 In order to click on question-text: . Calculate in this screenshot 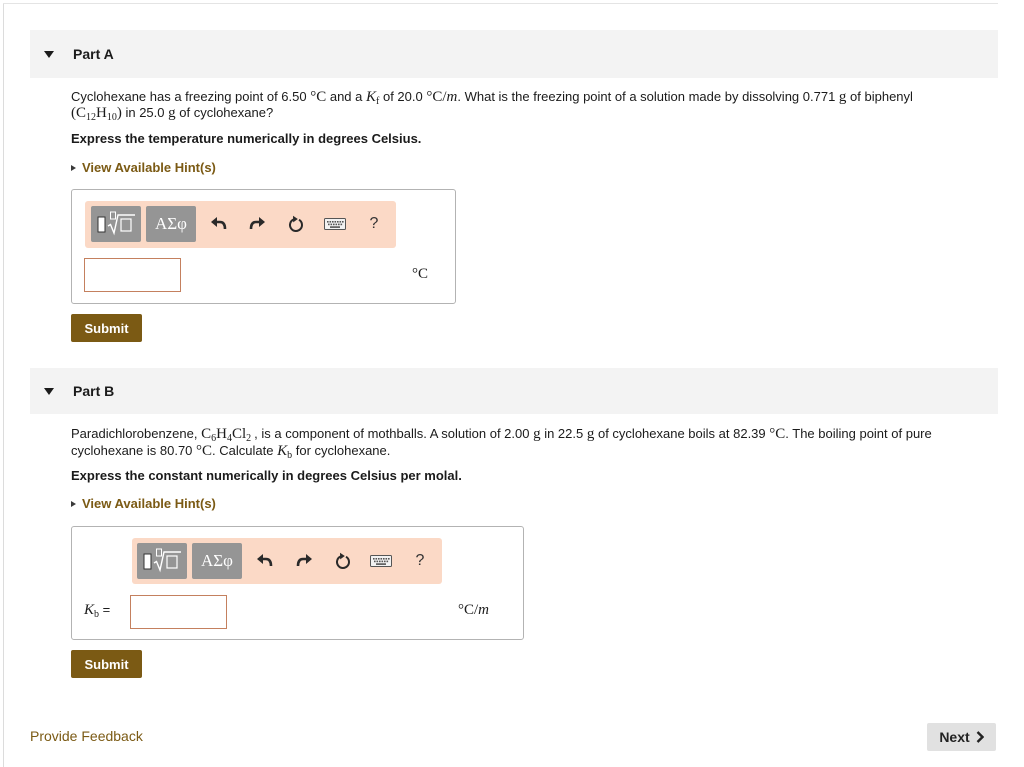, I will do `click(245, 450)`.